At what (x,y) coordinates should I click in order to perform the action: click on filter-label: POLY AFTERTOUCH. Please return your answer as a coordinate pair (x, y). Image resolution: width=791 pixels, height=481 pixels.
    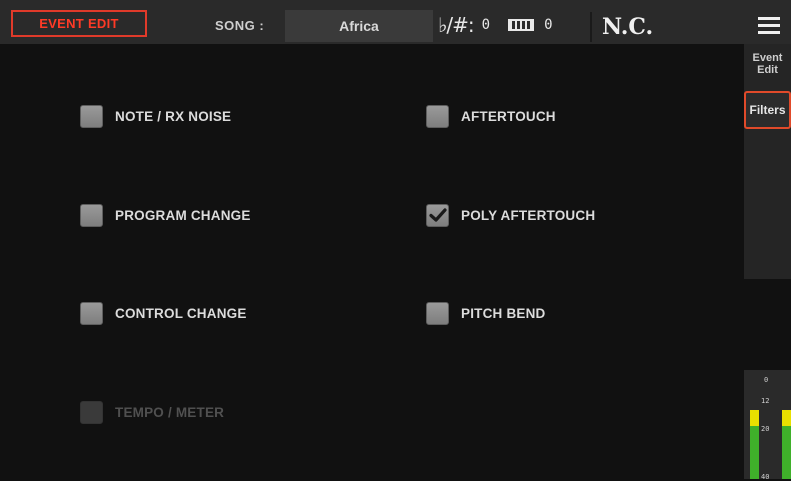
    Looking at the image, I should click on (528, 215).